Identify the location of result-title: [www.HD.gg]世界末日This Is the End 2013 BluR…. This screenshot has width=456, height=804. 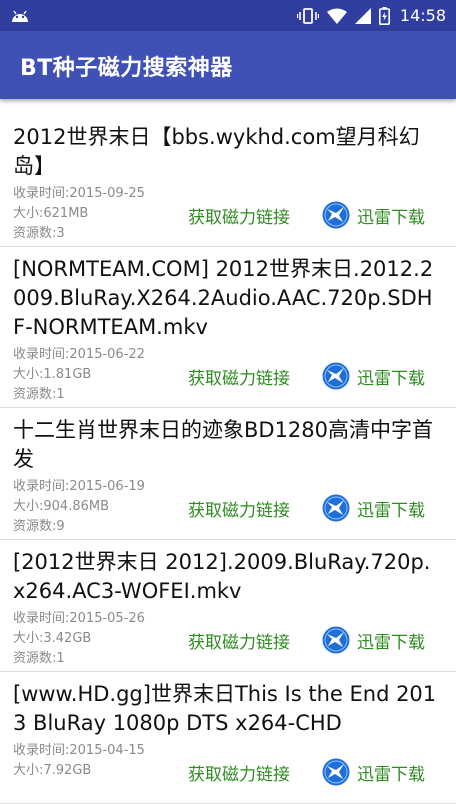
(227, 709).